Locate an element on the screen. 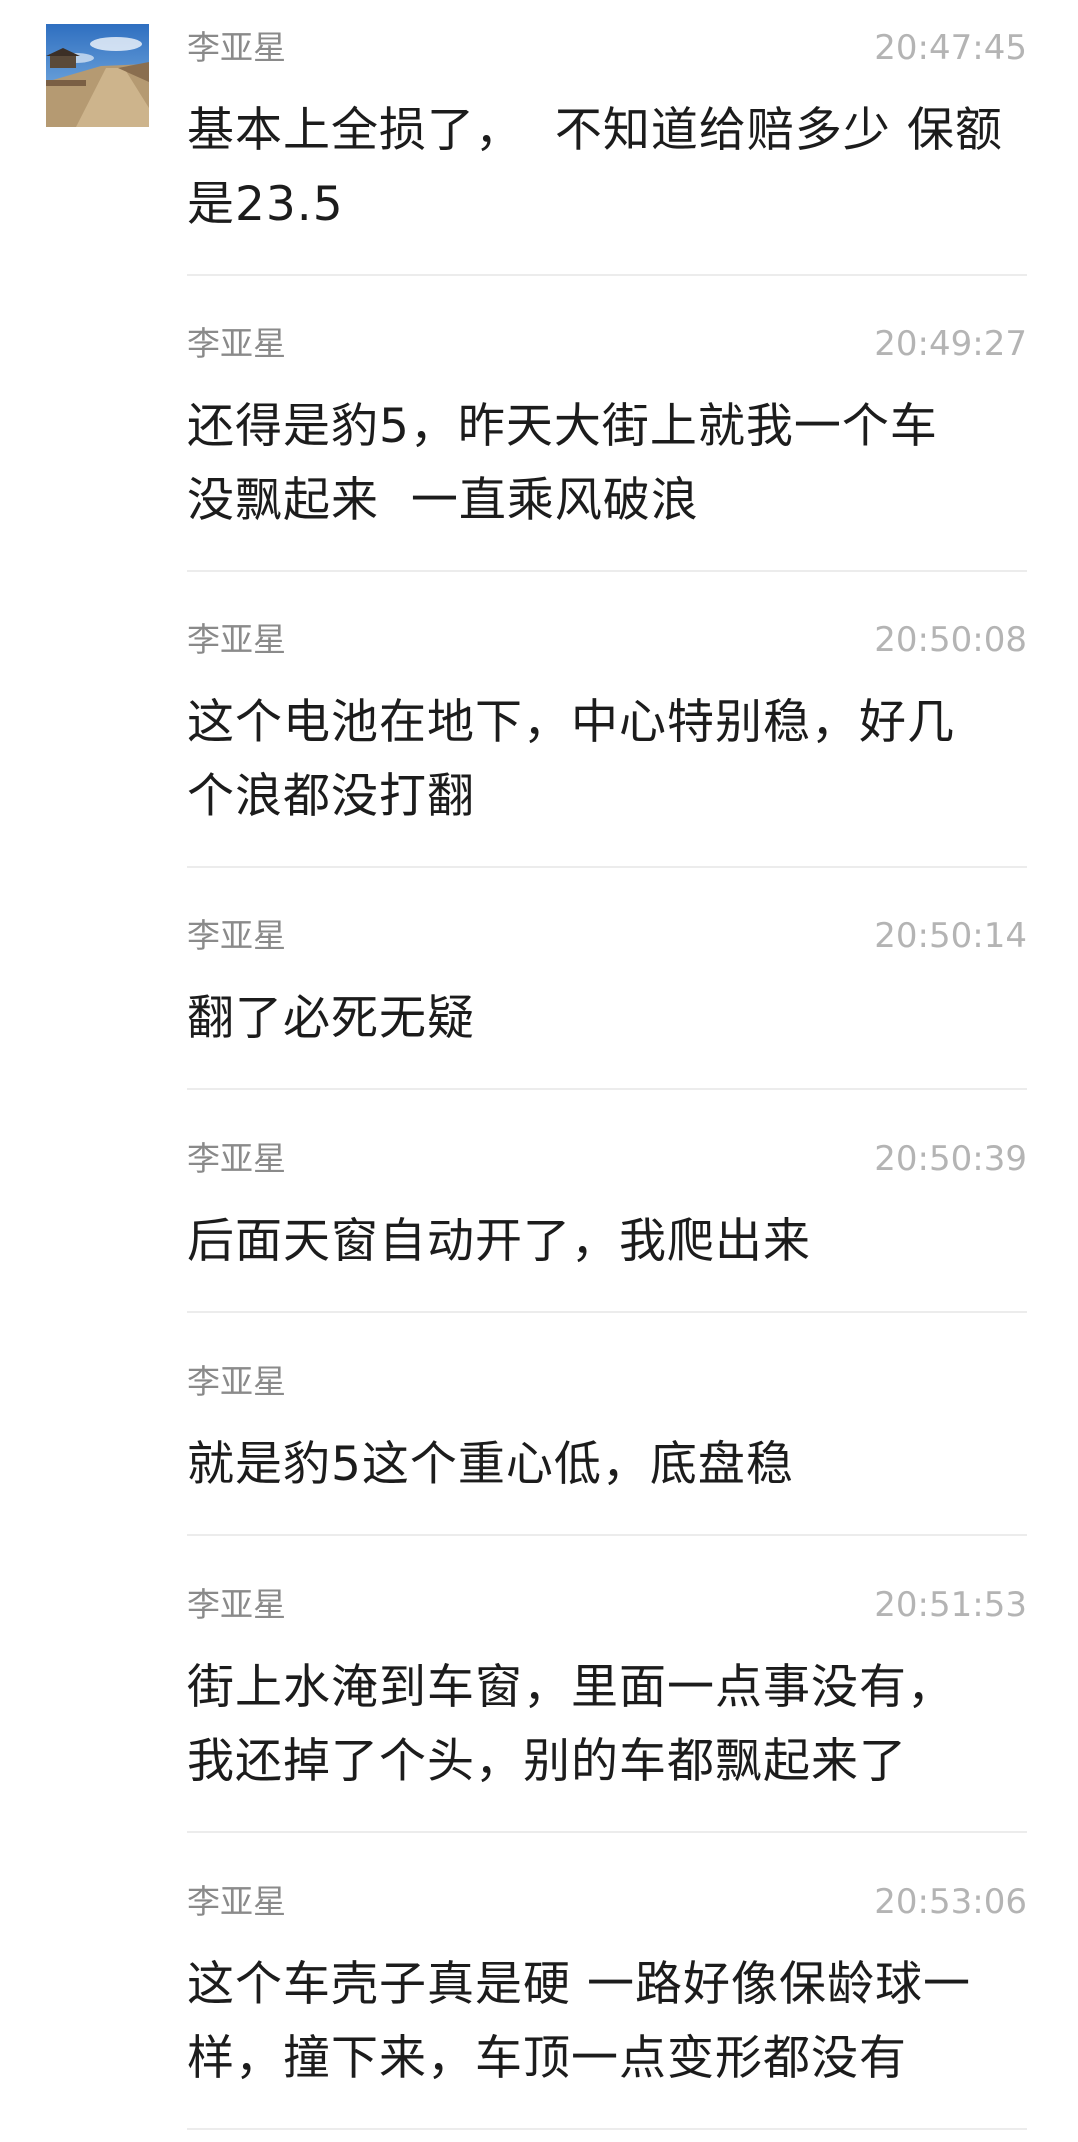 This screenshot has height=2142, width=1078. message-time: 20:53:06 is located at coordinates (950, 1902).